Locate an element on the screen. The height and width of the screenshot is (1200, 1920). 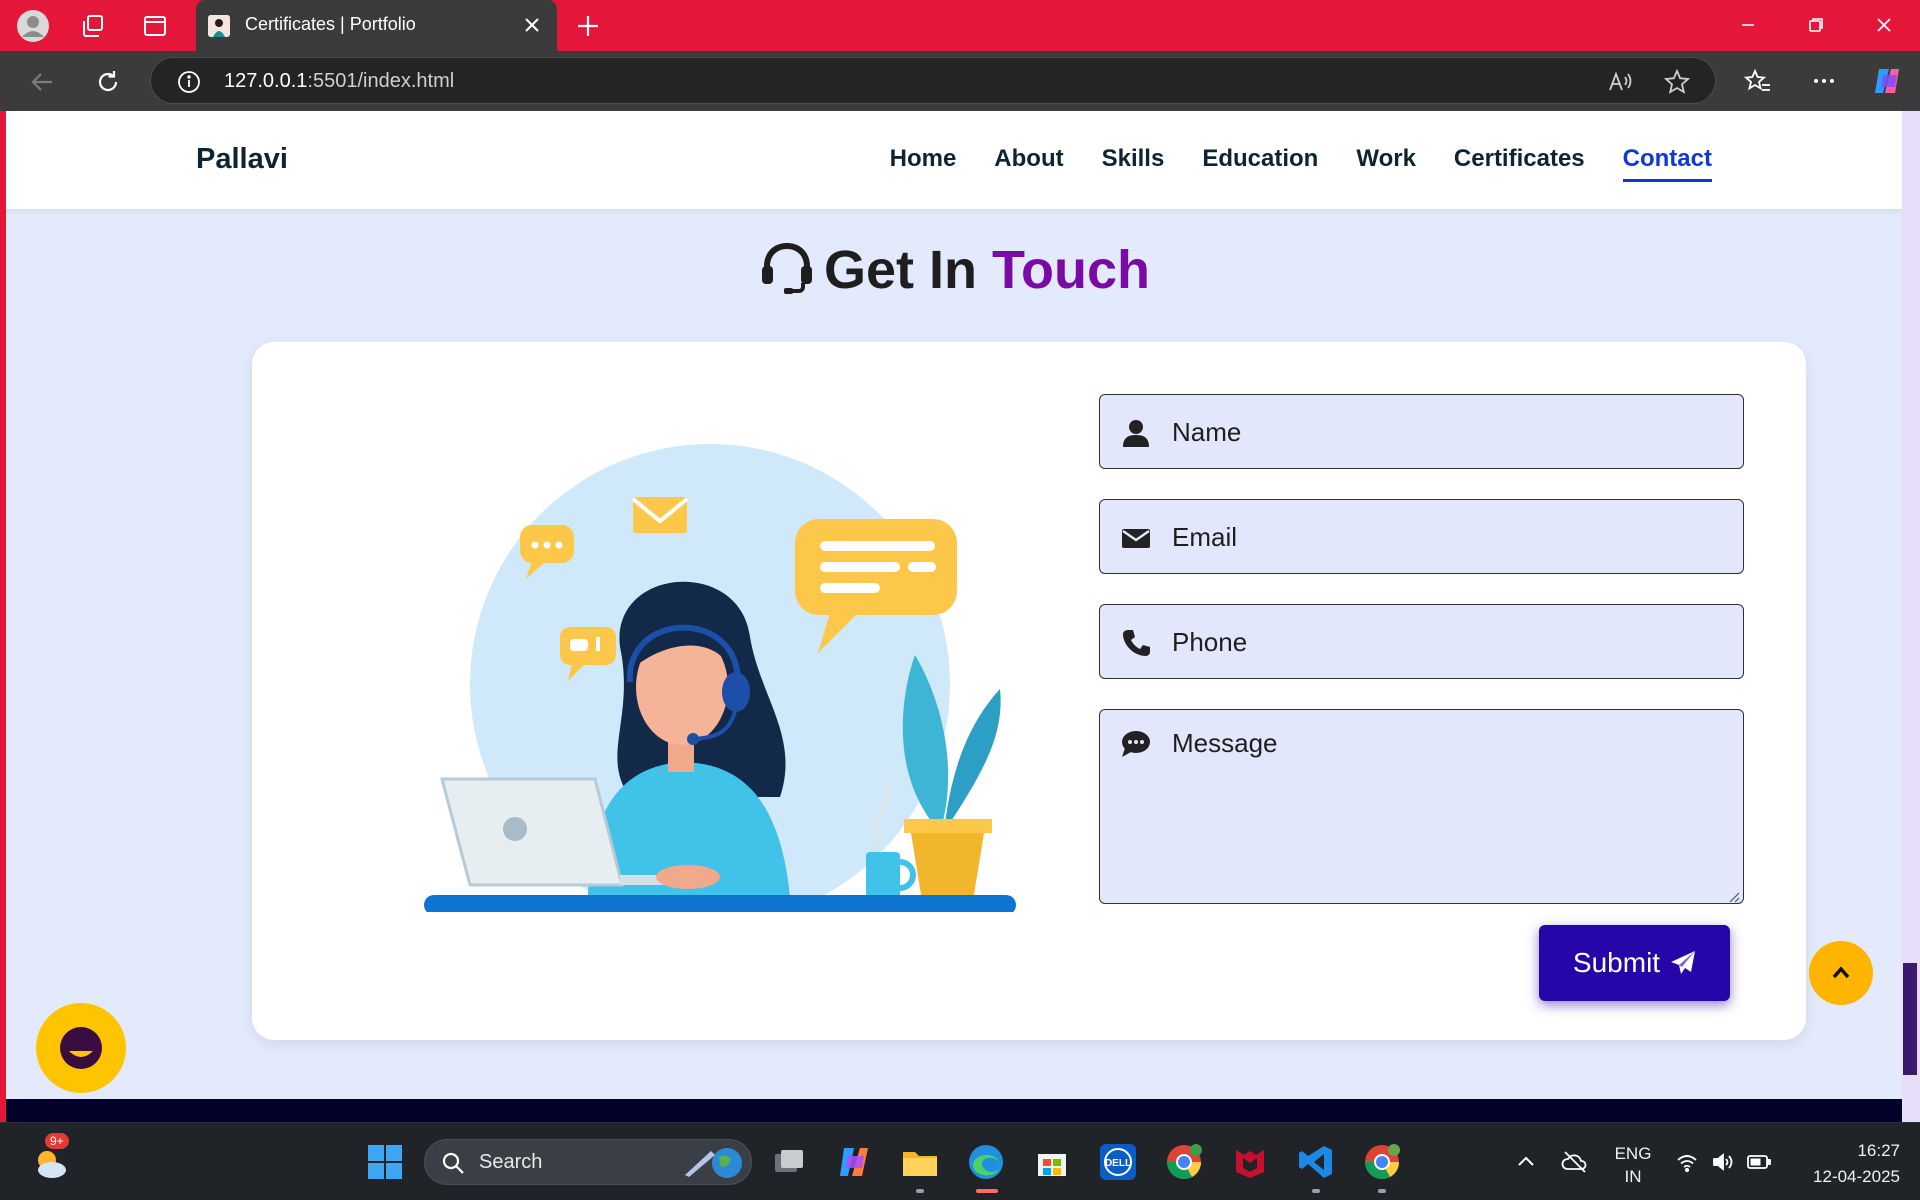
scrollbar-thumb is located at coordinates (1910, 1019).